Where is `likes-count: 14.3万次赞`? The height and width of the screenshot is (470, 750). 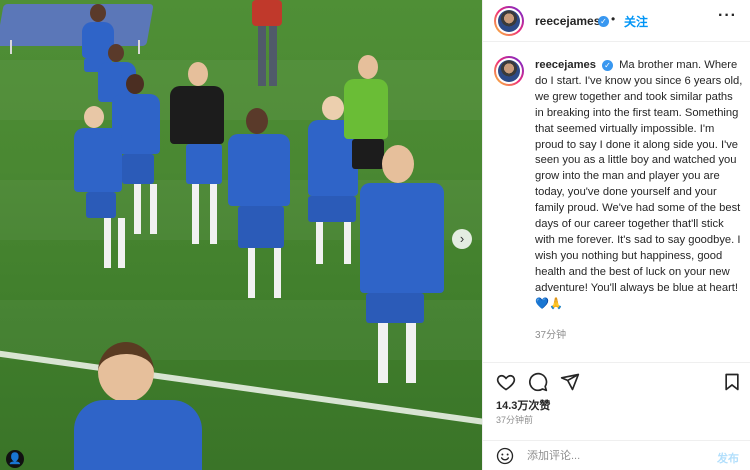 likes-count: 14.3万次赞 is located at coordinates (523, 405).